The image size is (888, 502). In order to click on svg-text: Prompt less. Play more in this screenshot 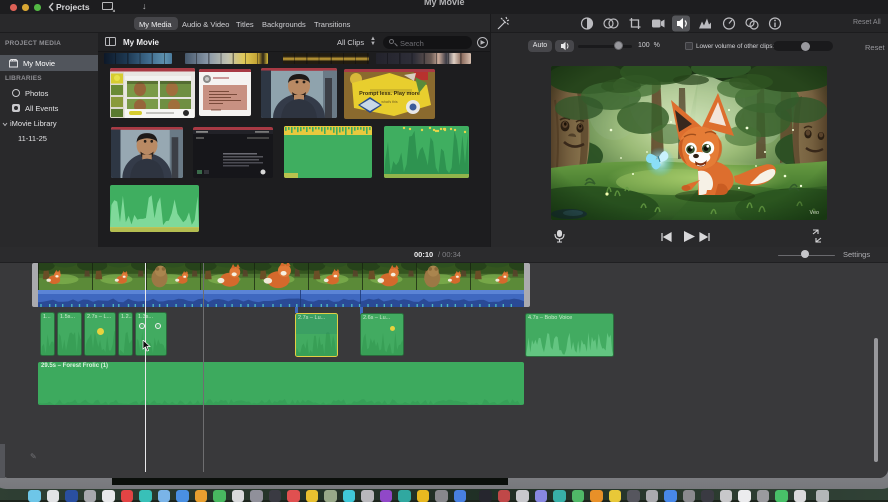, I will do `click(389, 94)`.